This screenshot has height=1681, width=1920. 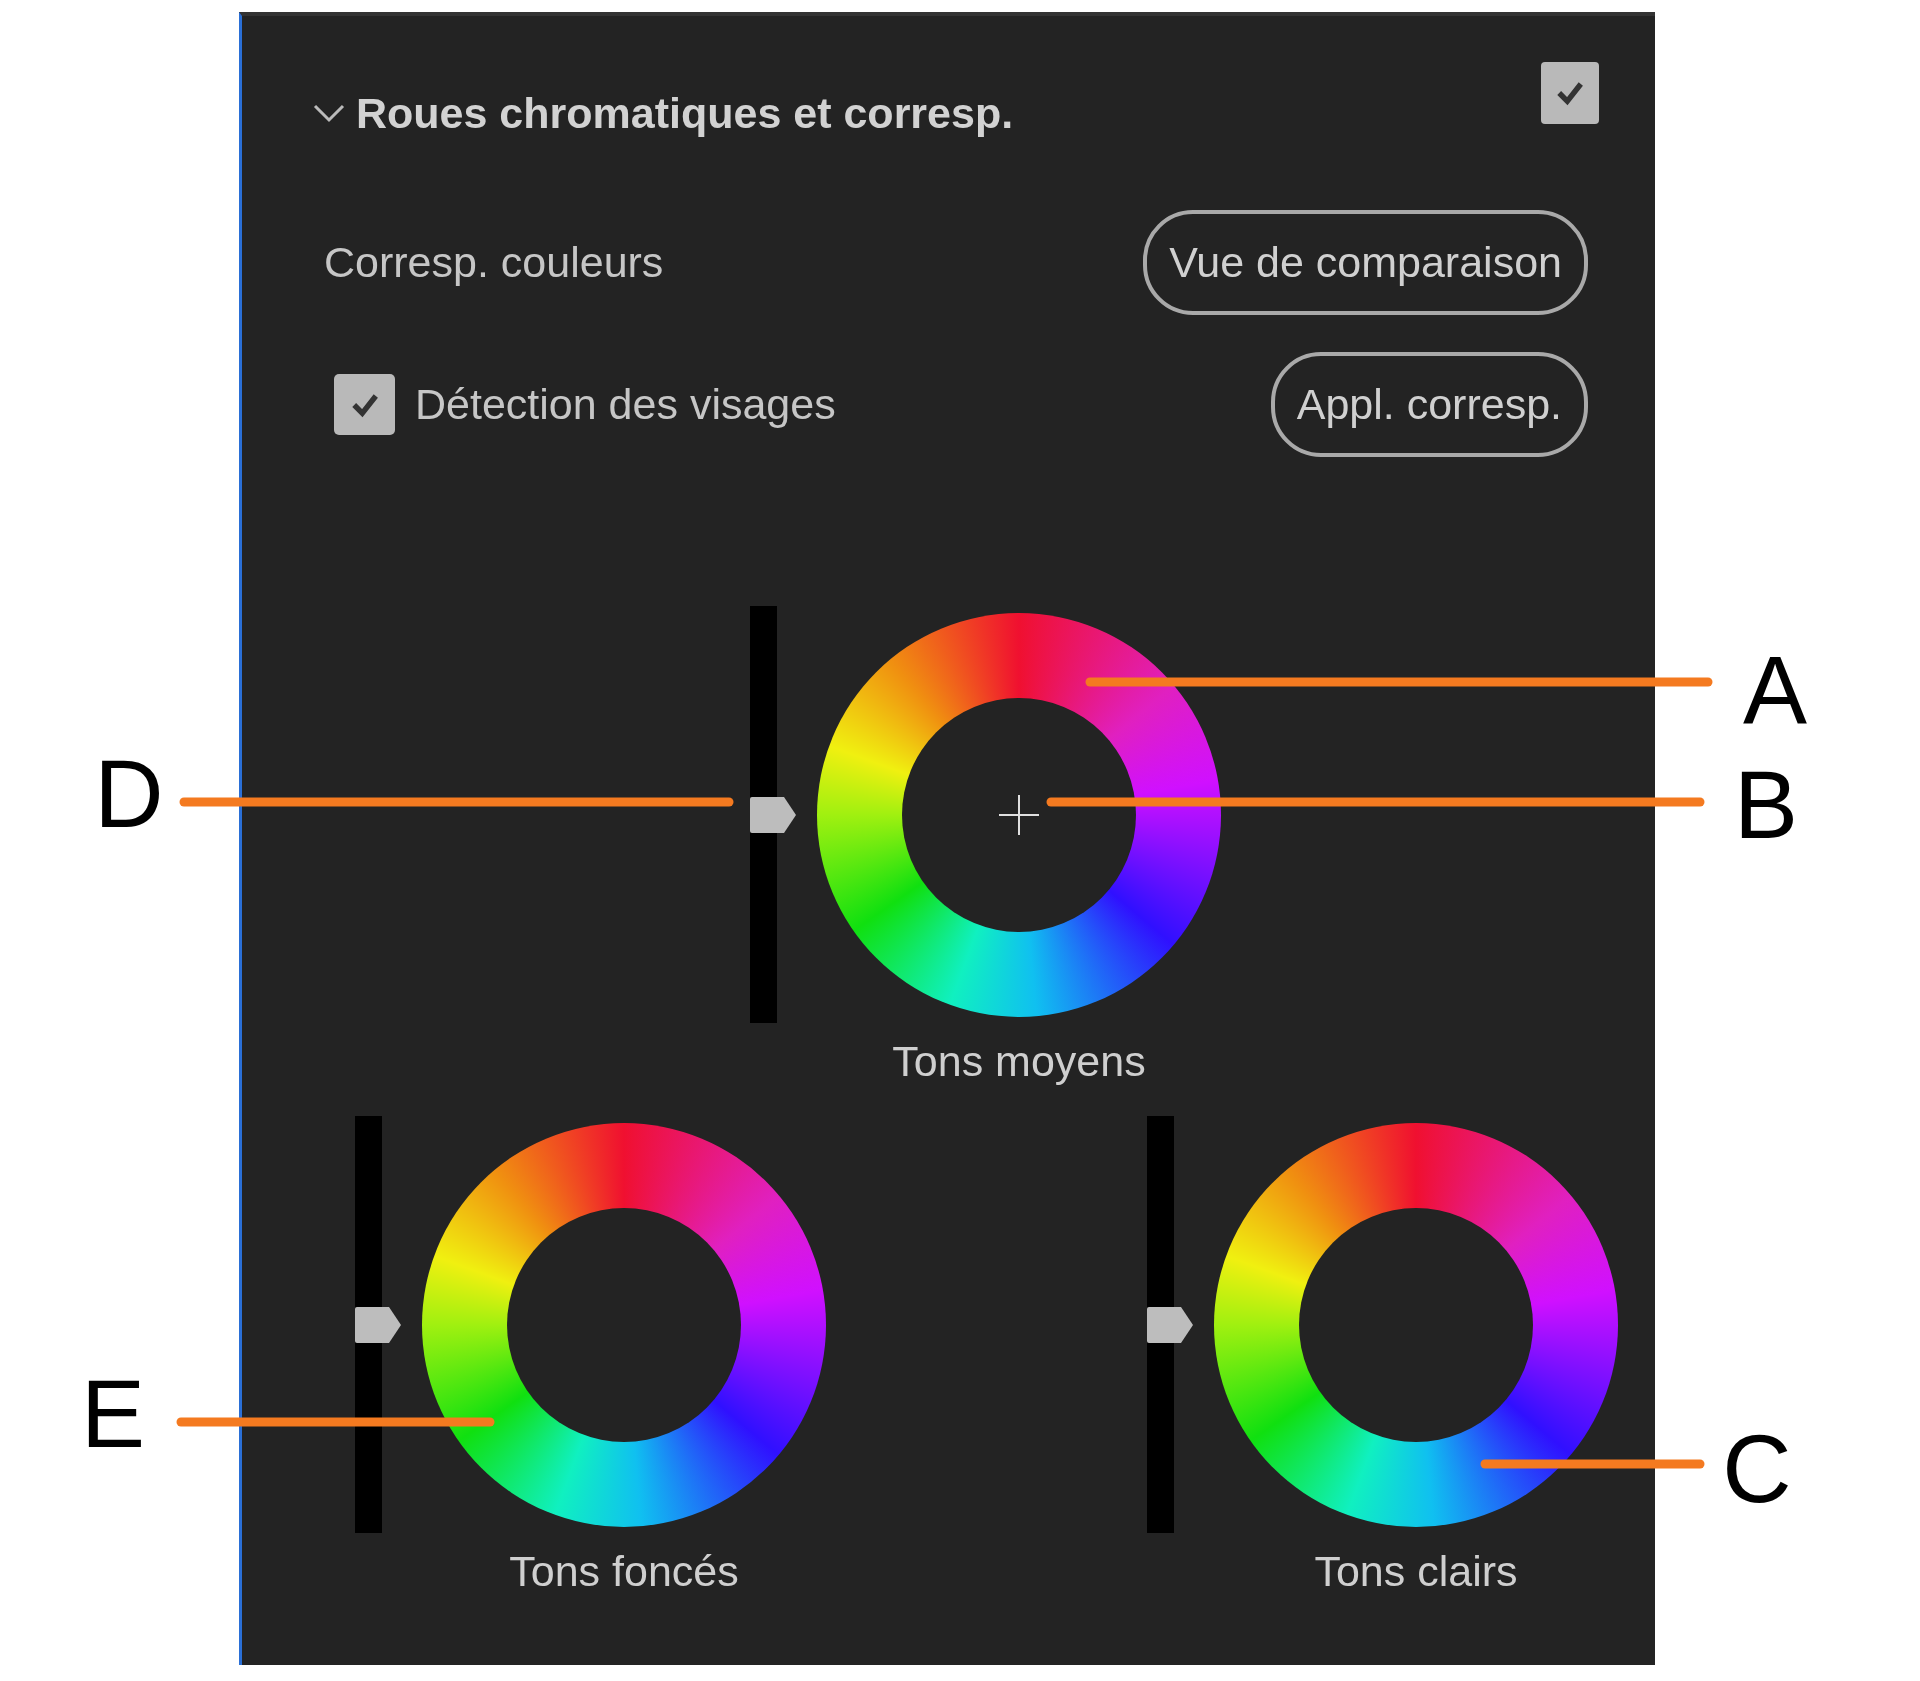 I want to click on color-match-label: Corresp. couleurs, so click(x=494, y=262).